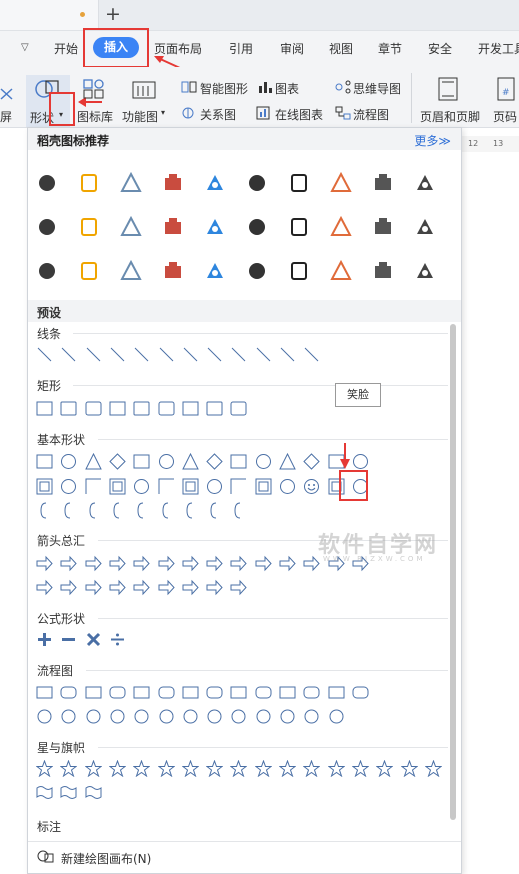 The image size is (519, 874). Describe the element at coordinates (140, 116) in the screenshot. I see `function-chart-button: 功能图` at that location.